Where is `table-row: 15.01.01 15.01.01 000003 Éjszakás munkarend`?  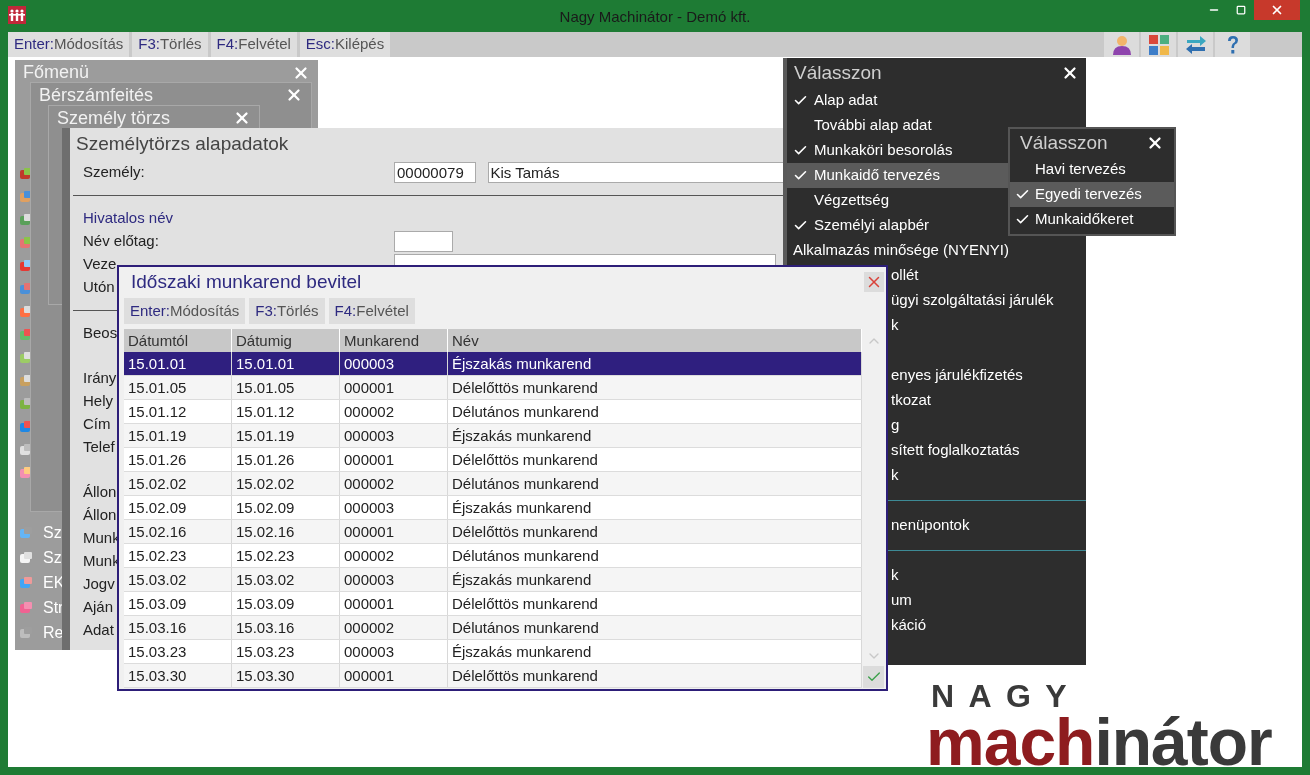 table-row: 15.01.01 15.01.01 000003 Éjszakás munkarend is located at coordinates (493, 364).